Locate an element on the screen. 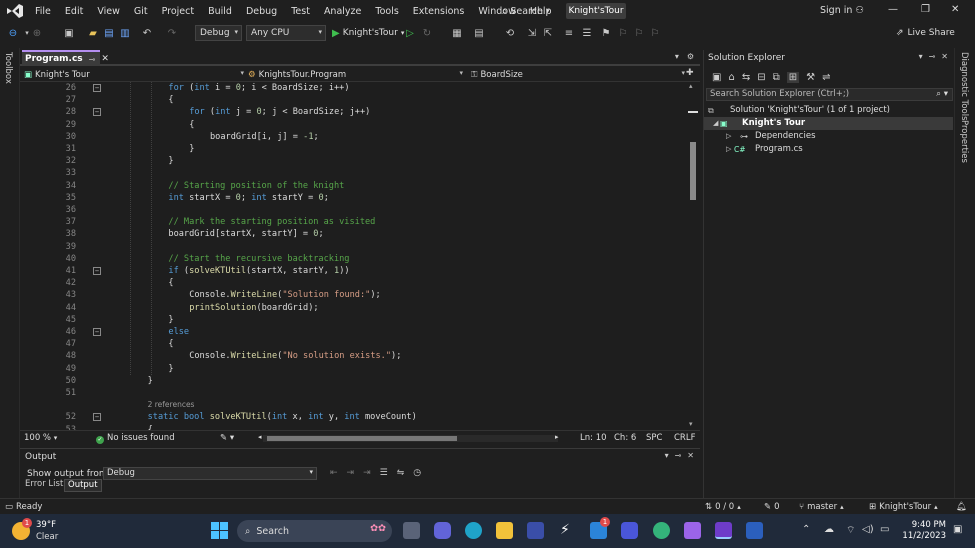 This screenshot has width=975, height=548. collapse-all-icon: ⊟ is located at coordinates (761, 77).